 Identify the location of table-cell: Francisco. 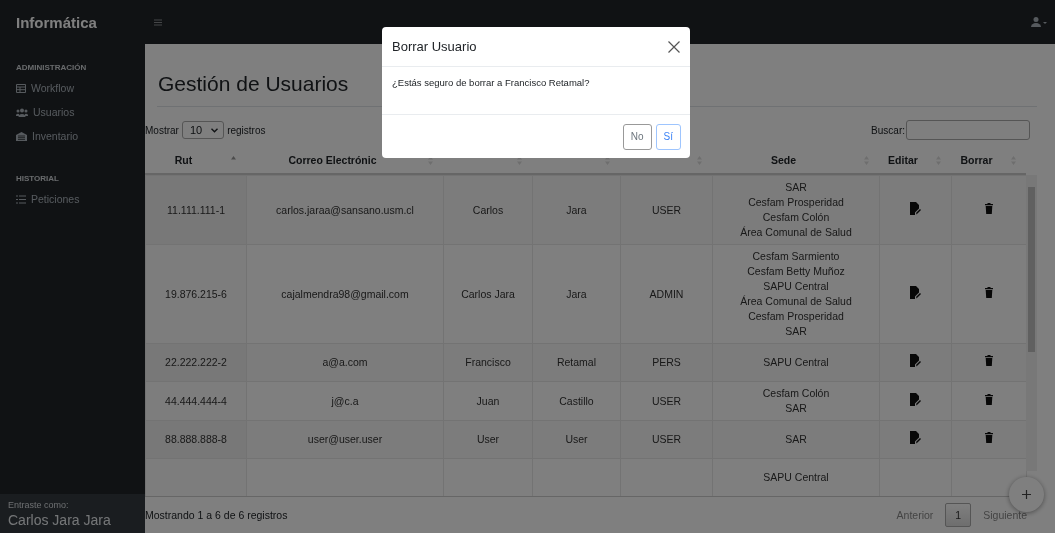
(488, 362).